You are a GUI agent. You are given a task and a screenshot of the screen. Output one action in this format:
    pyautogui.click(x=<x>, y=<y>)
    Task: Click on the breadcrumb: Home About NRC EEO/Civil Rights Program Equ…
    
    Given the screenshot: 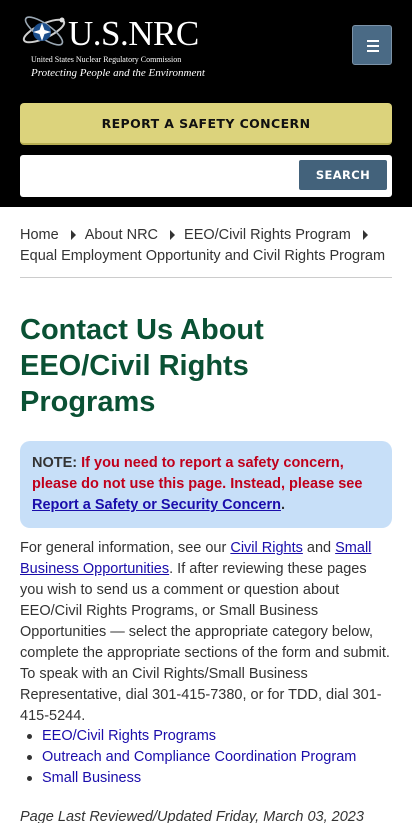 What is the action you would take?
    pyautogui.click(x=206, y=246)
    